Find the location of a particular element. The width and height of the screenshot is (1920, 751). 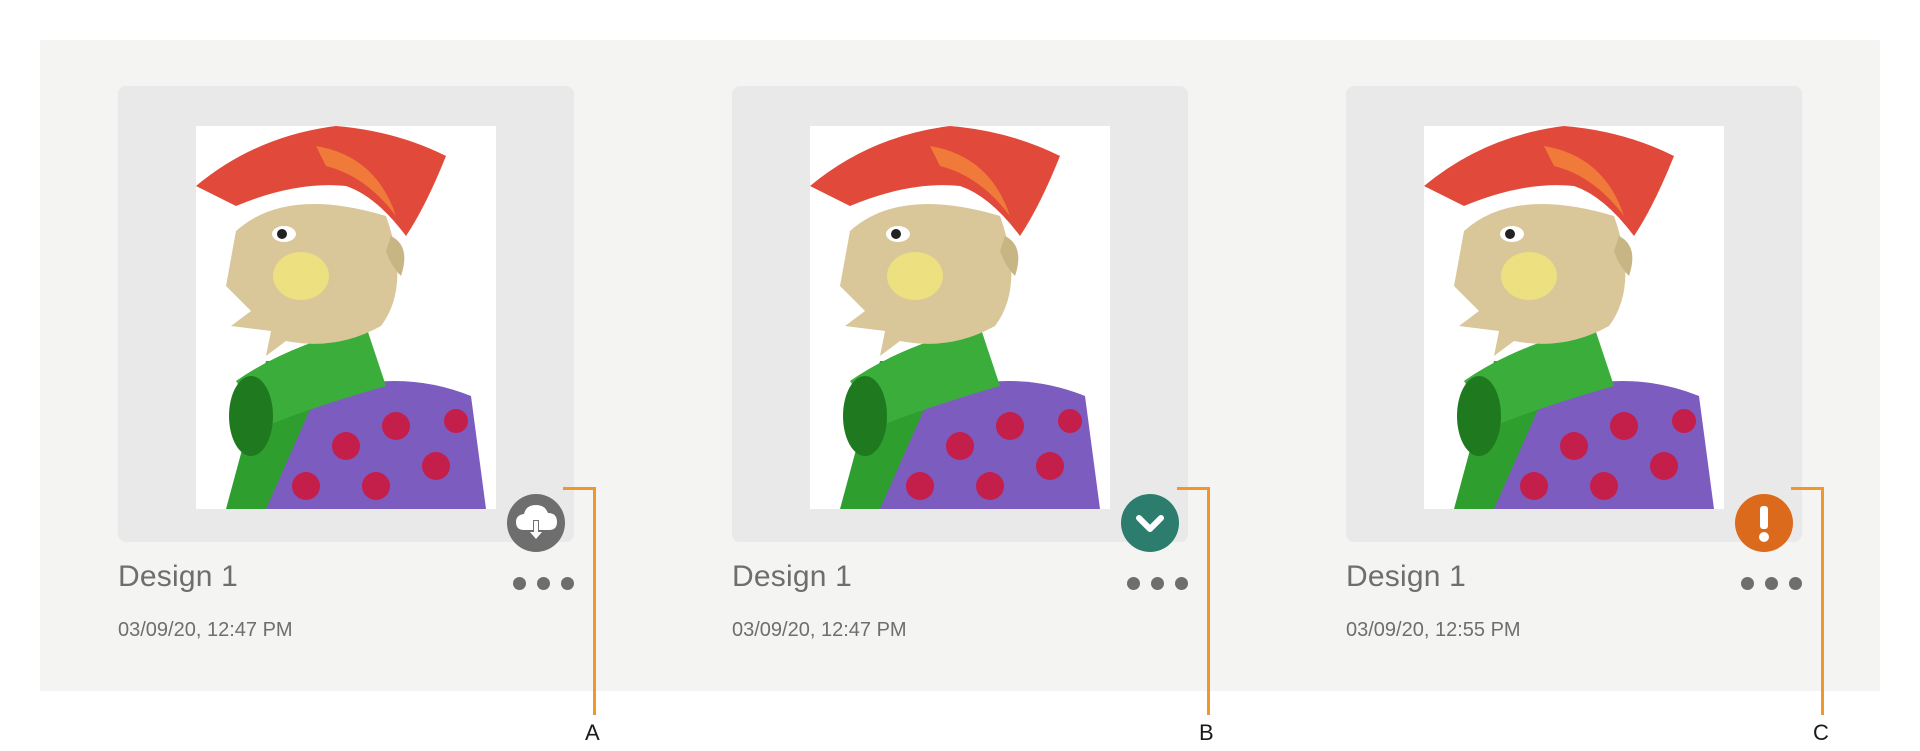

callout-label-b: B is located at coordinates (1206, 732).